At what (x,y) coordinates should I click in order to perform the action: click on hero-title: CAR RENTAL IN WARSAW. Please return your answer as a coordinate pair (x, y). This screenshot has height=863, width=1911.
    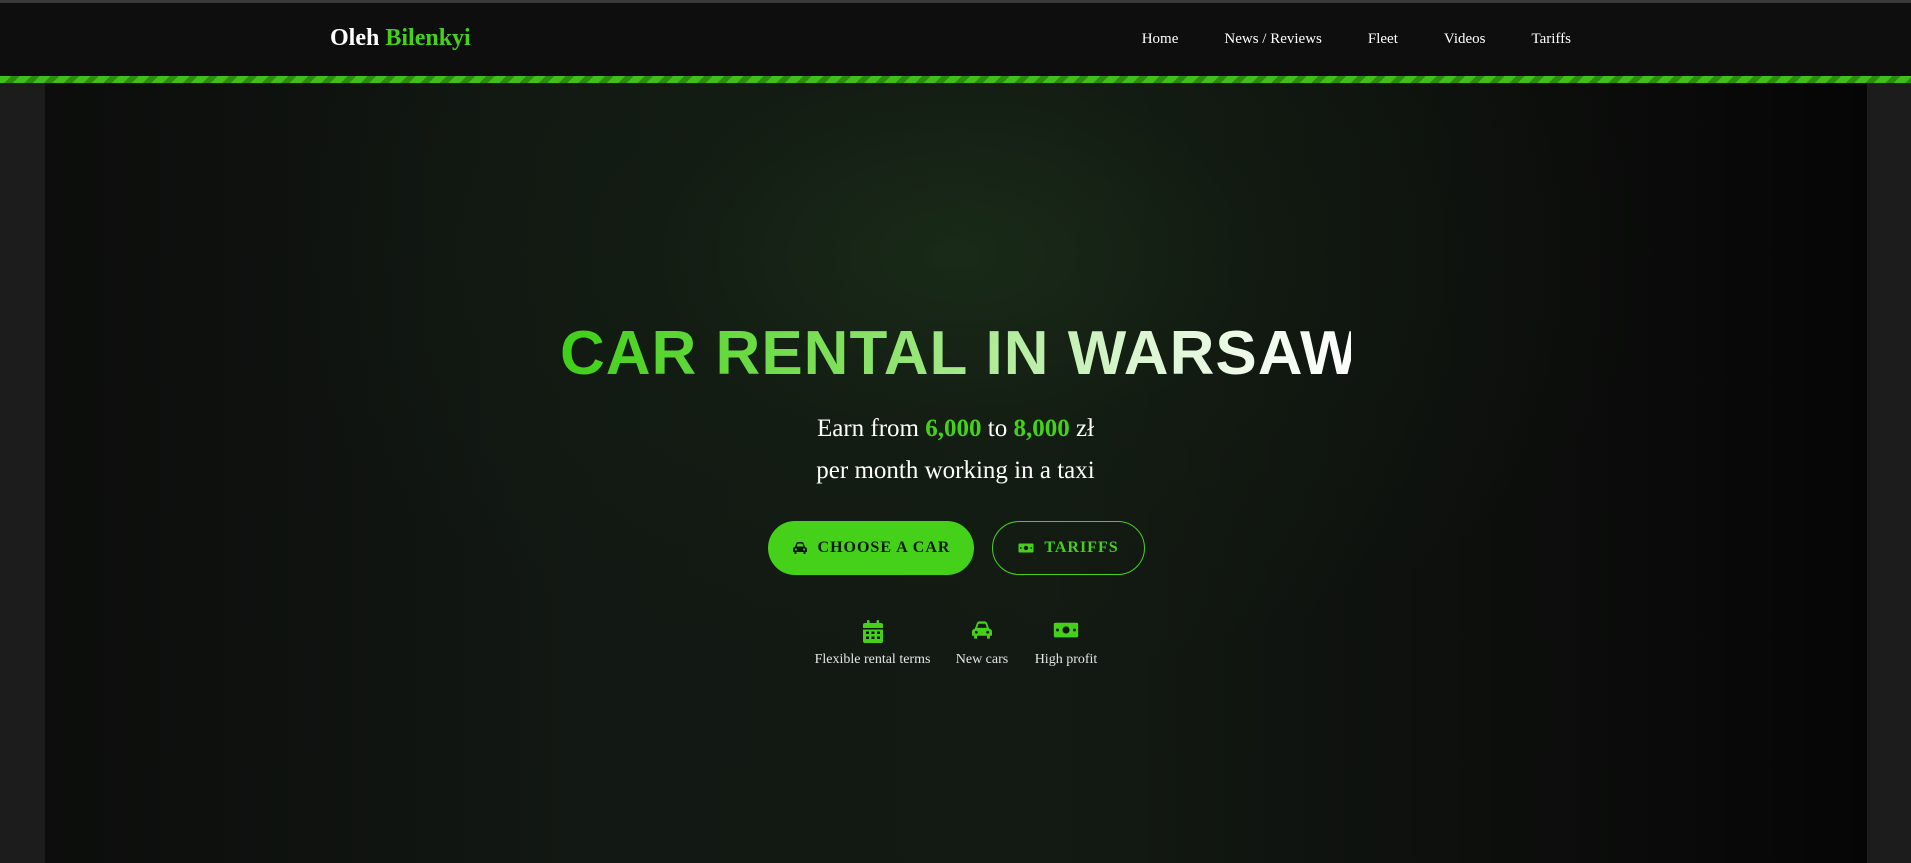
    Looking at the image, I should click on (960, 353).